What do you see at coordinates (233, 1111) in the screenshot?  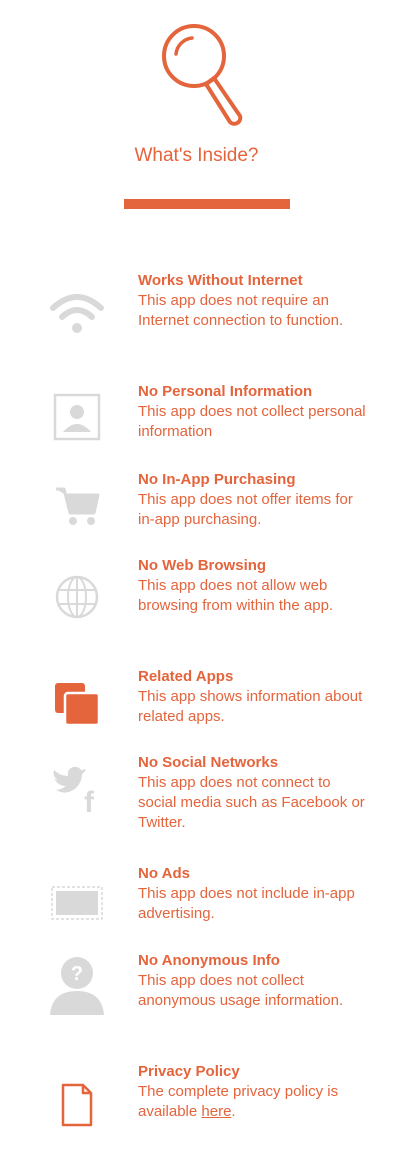 I see `privacy-desc-suffix: .` at bounding box center [233, 1111].